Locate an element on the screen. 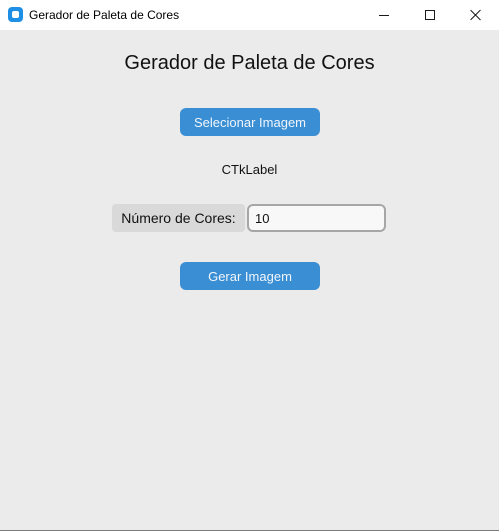 This screenshot has height=531, width=499. select-image-button: Selecionar Imagem is located at coordinates (250, 122).